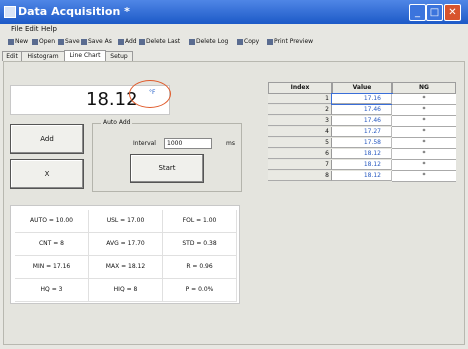 Image resolution: width=468 pixels, height=349 pixels. Describe the element at coordinates (12, 56) in the screenshot. I see `tab-edit: Edit` at that location.